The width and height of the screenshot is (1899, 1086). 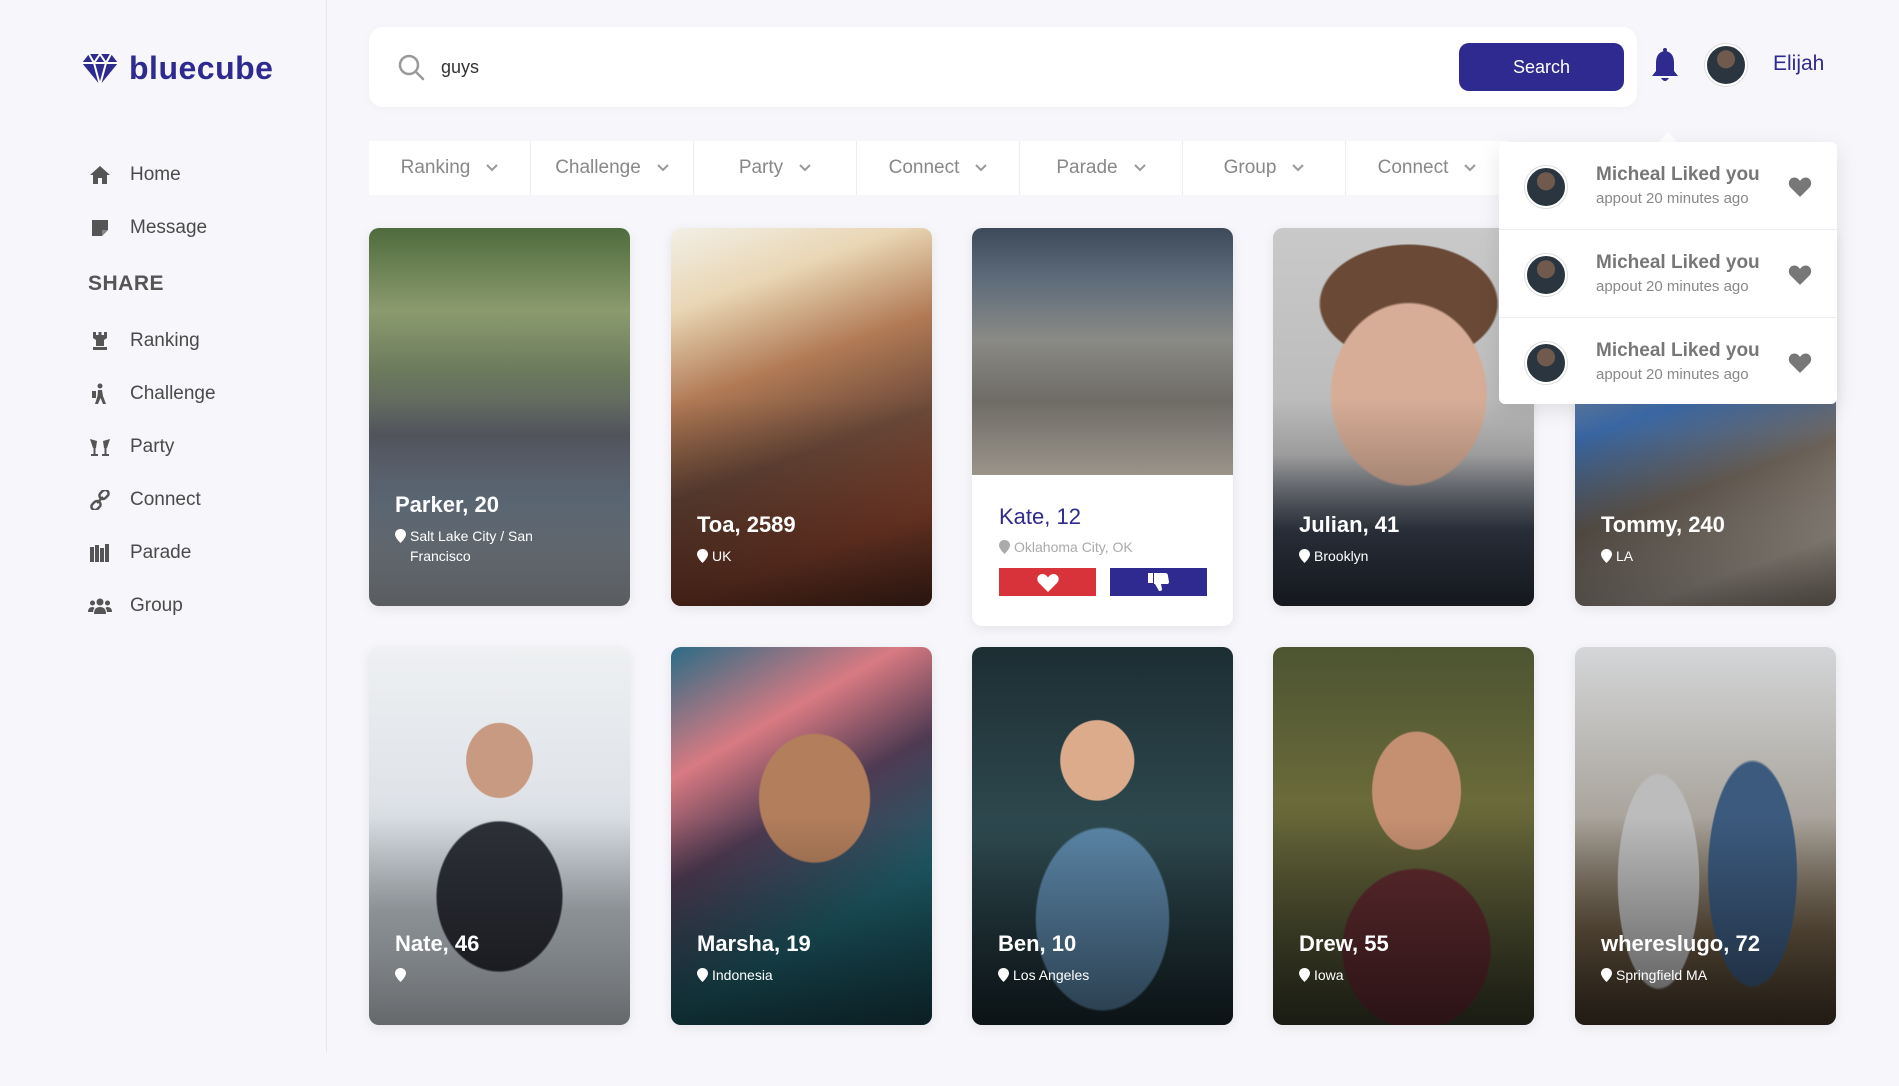 I want to click on profile-card: Ben, 10 Los Angeles, so click(x=1102, y=836).